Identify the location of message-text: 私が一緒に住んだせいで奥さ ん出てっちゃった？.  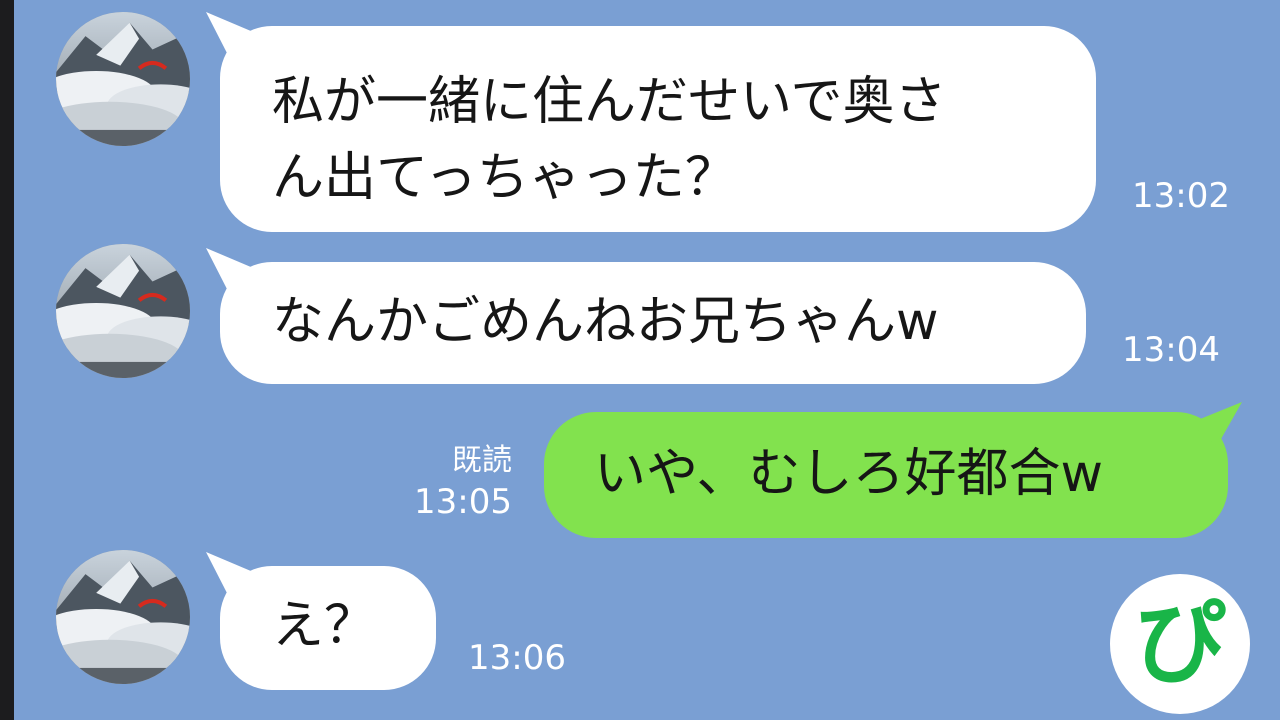
(609, 140).